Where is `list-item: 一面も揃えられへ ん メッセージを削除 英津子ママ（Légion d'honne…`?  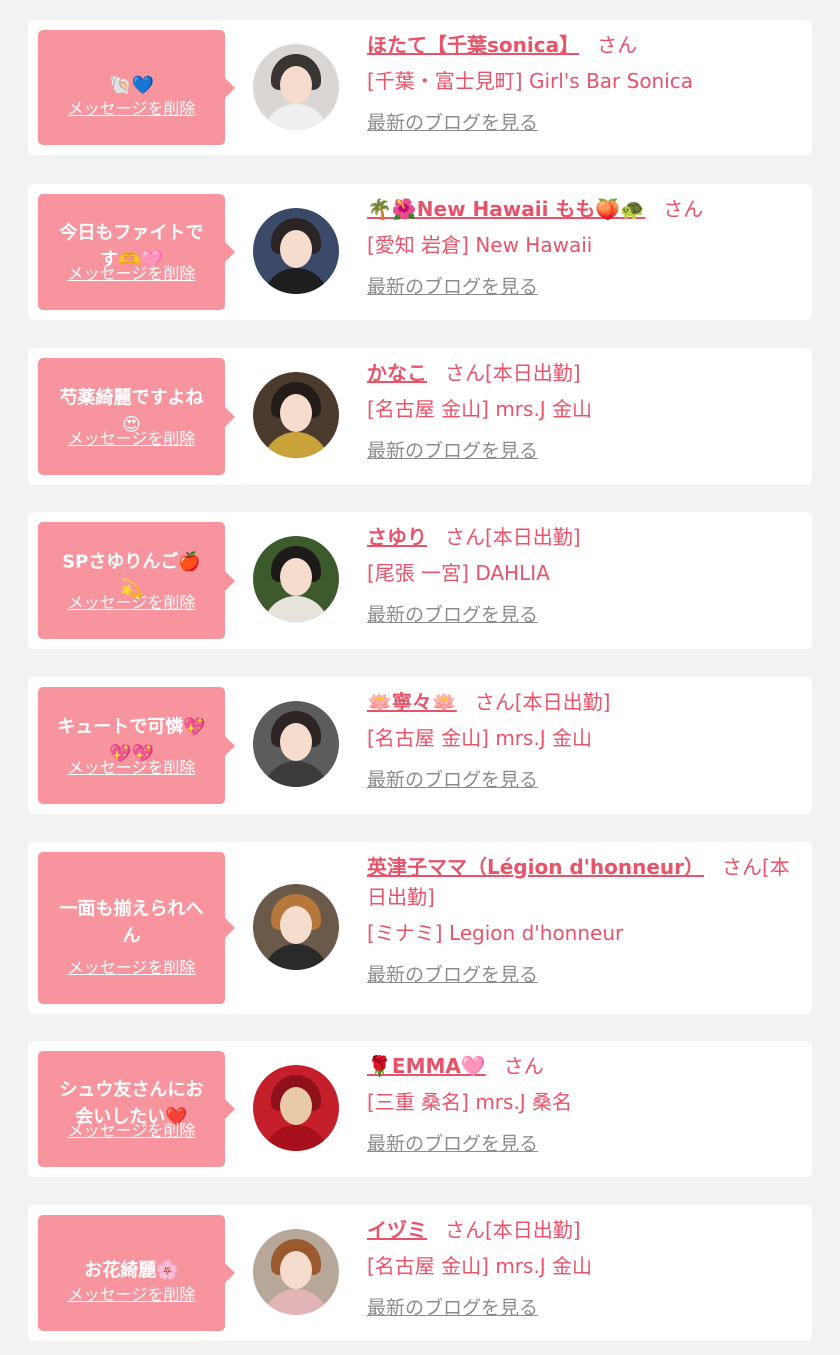 list-item: 一面も揃えられへ ん メッセージを削除 英津子ママ（Légion d'honne… is located at coordinates (420, 928).